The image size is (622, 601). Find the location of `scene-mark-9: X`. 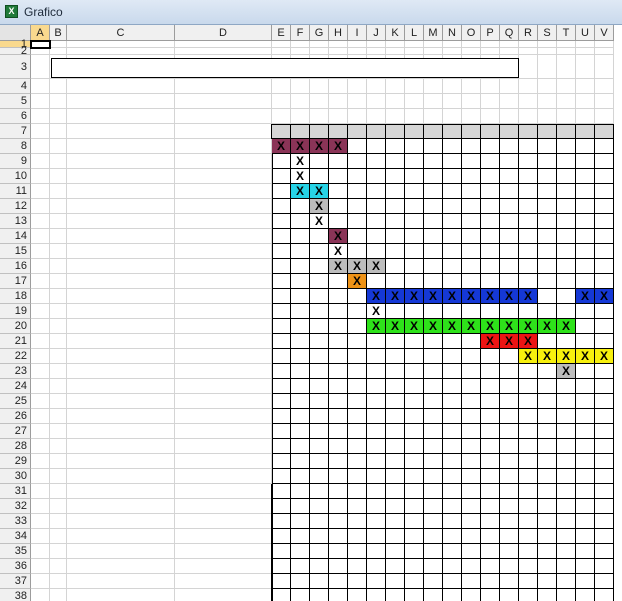

scene-mark-9: X is located at coordinates (433, 296).